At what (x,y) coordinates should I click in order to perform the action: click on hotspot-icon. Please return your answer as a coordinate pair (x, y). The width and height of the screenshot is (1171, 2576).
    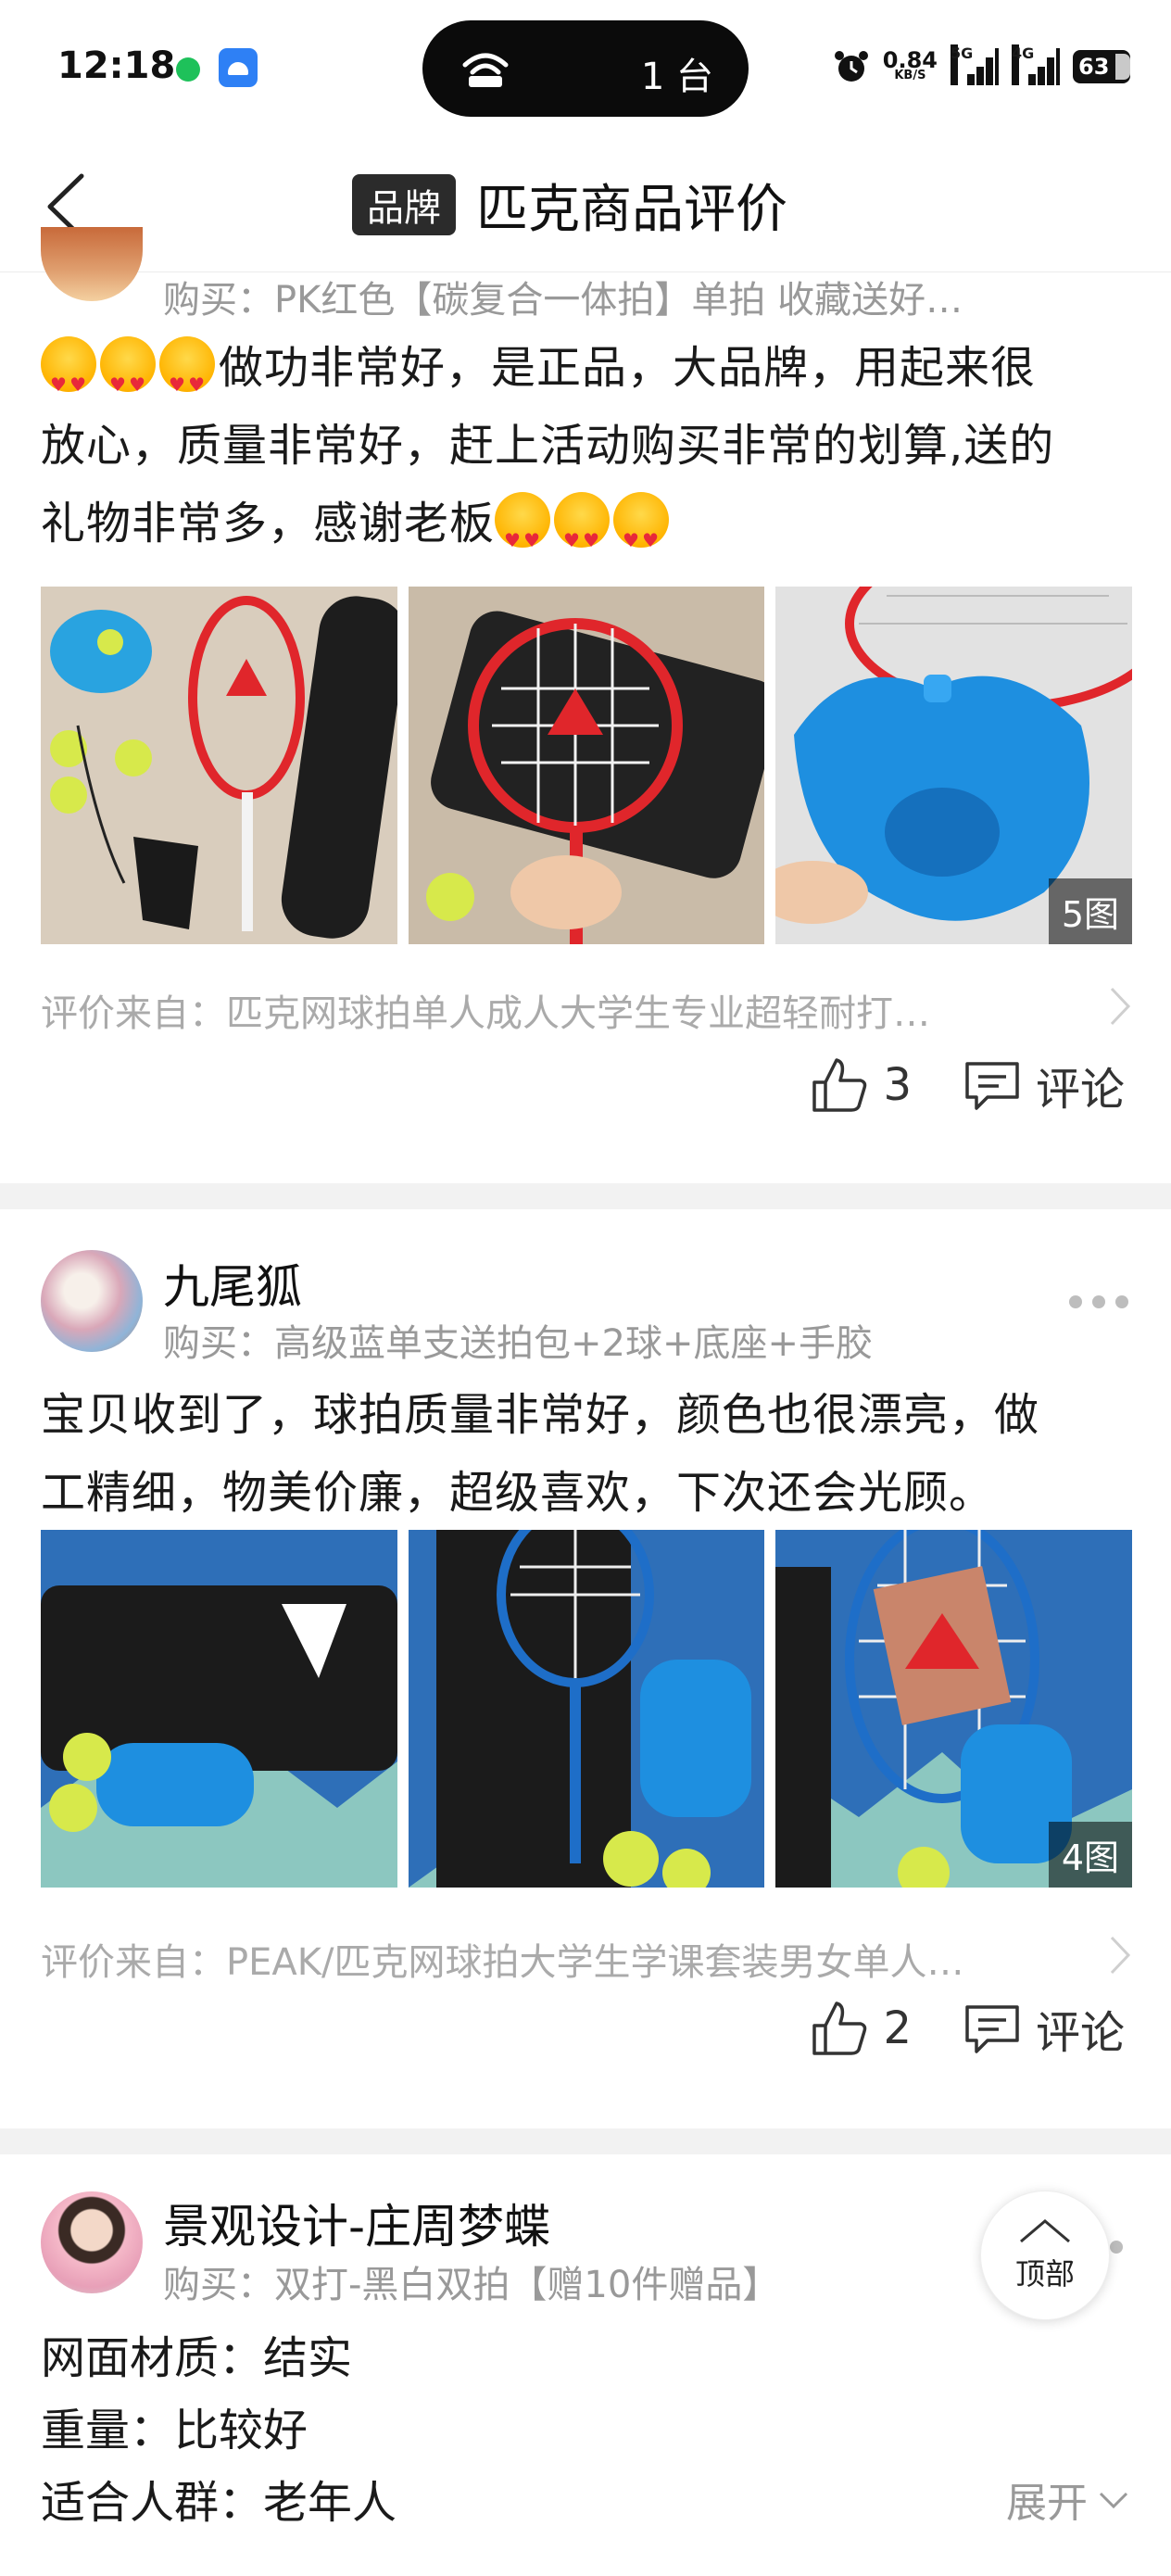
    Looking at the image, I should click on (486, 70).